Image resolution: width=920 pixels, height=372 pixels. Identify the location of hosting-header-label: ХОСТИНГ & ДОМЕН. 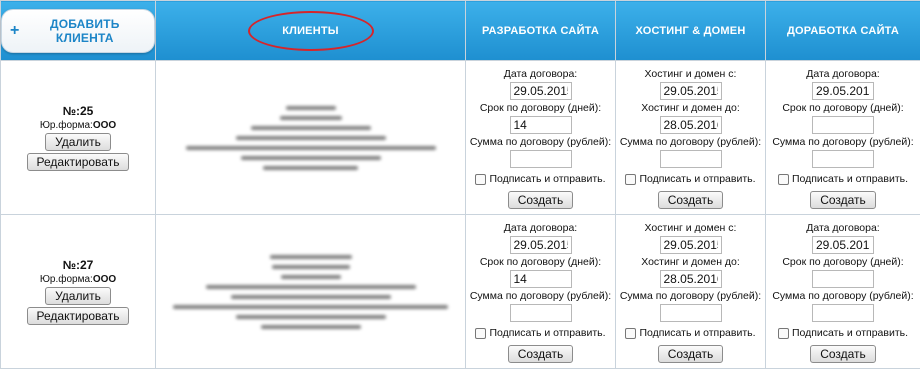
(690, 30).